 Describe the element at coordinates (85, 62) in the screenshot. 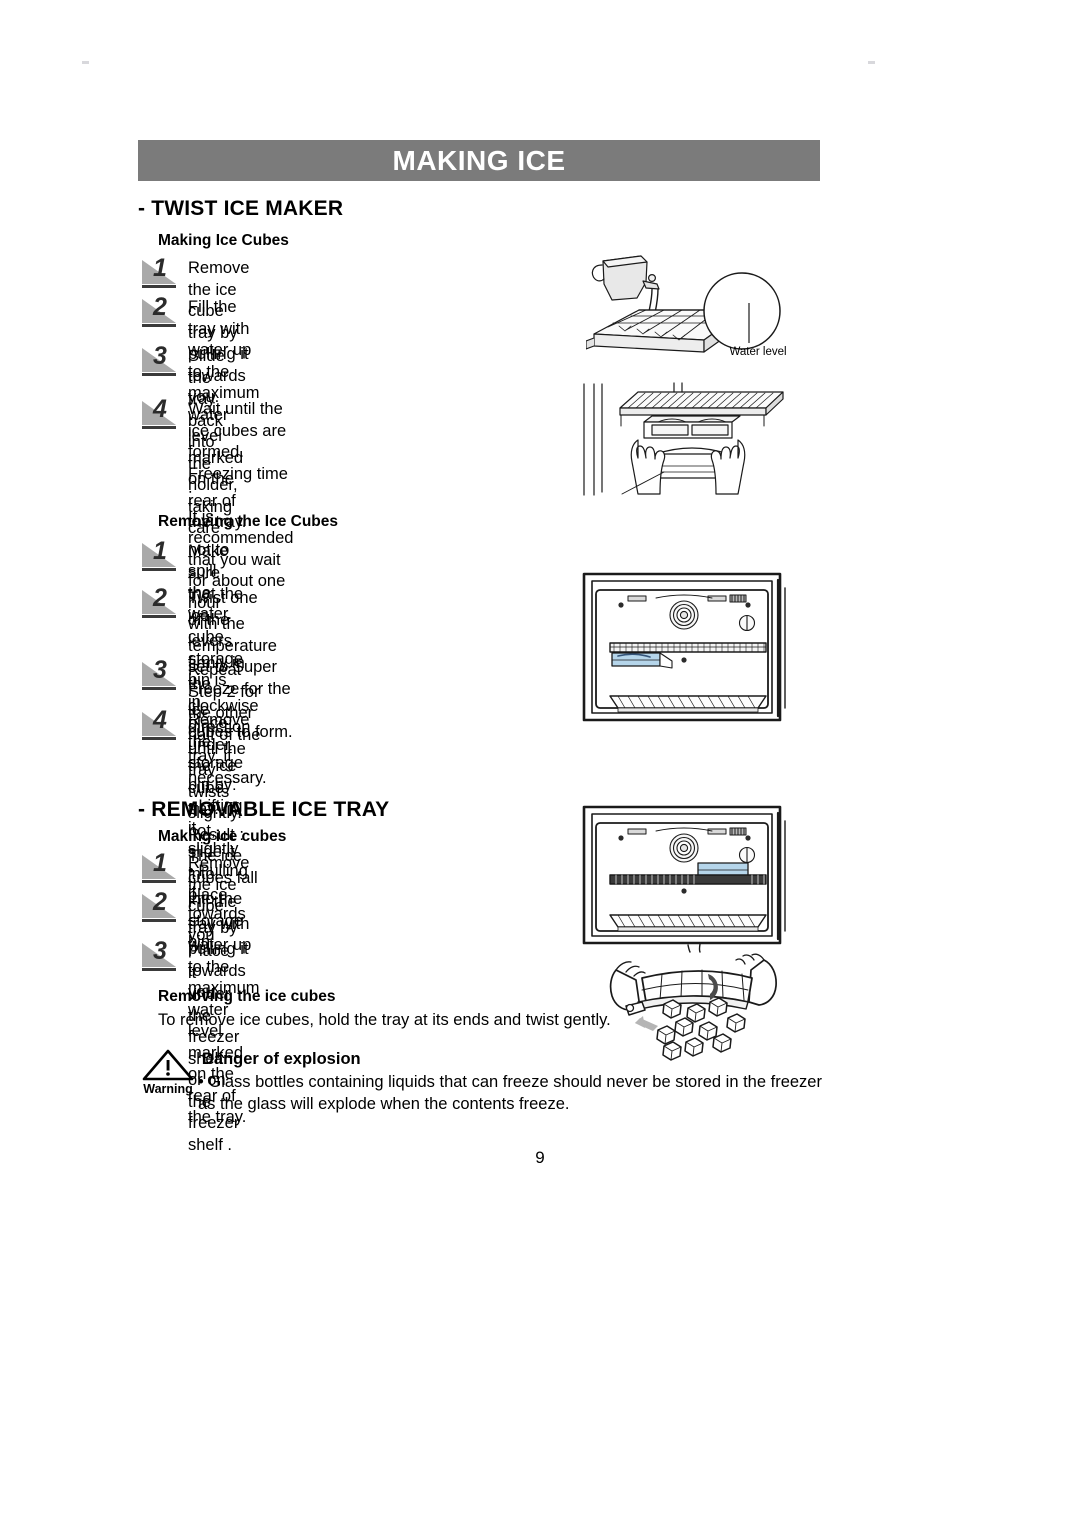

I see `crop-mark-top-left` at that location.